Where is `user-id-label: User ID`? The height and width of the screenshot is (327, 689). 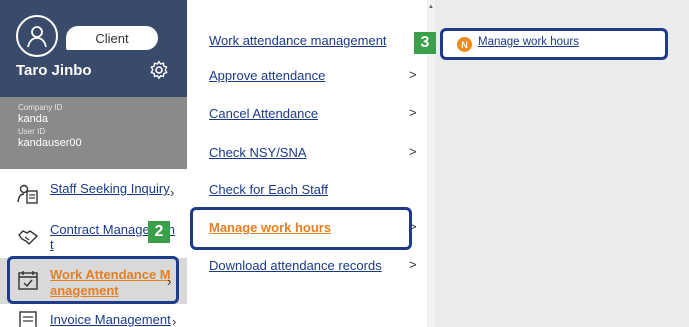 user-id-label: User ID is located at coordinates (32, 131).